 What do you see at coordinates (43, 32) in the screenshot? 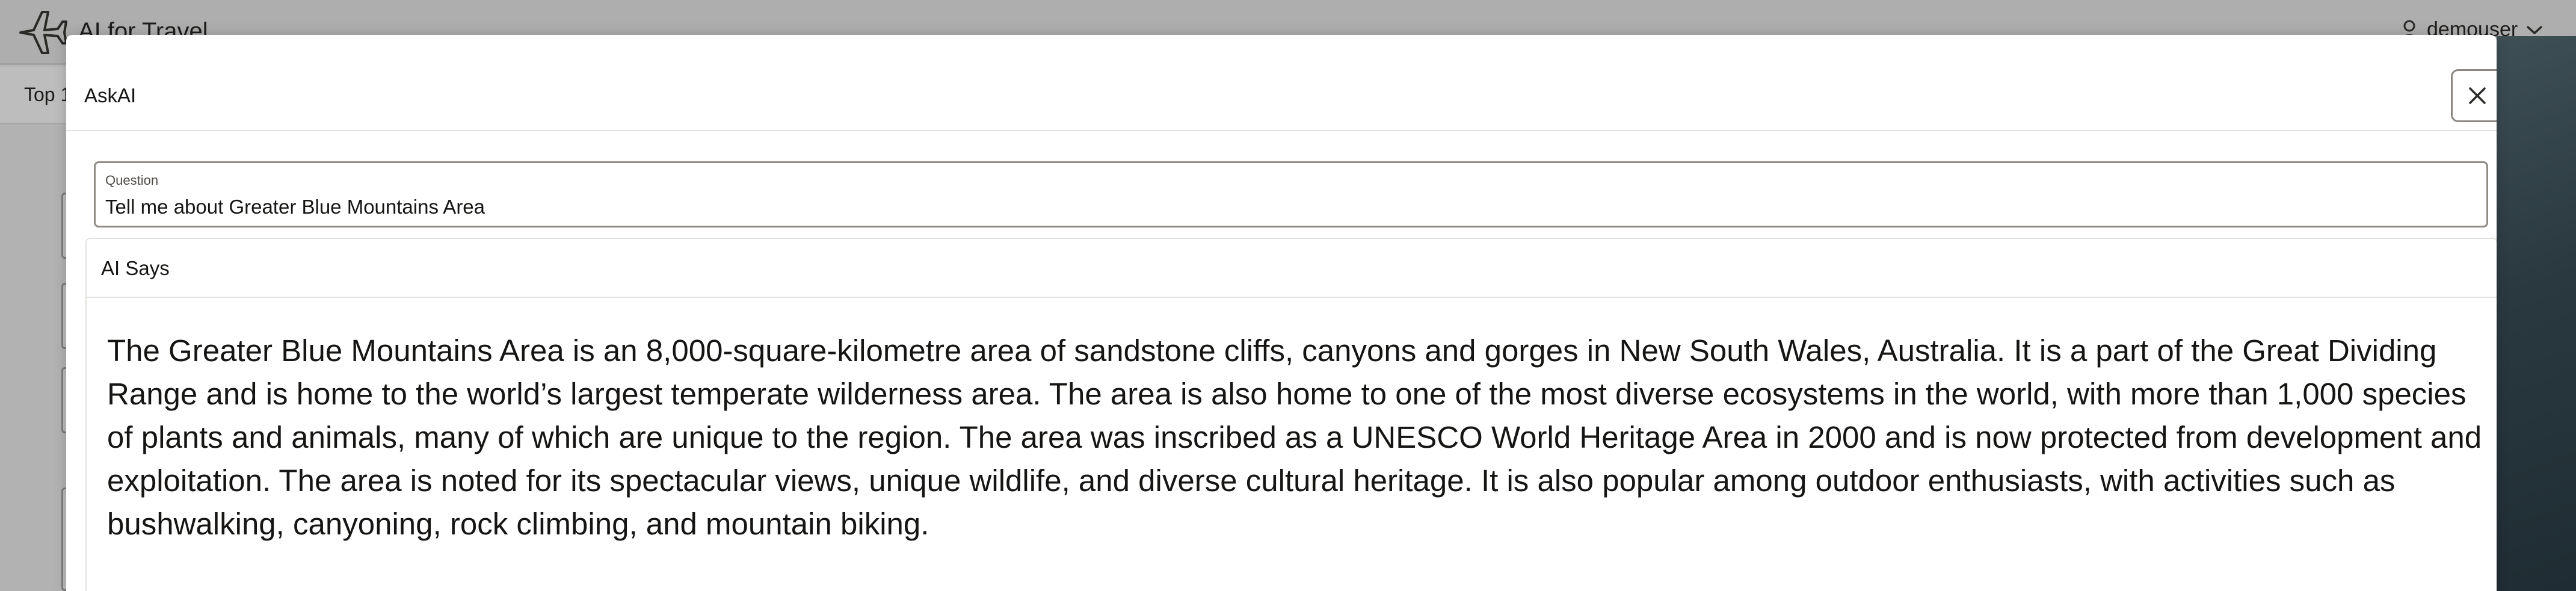
I see `airplane-icon` at bounding box center [43, 32].